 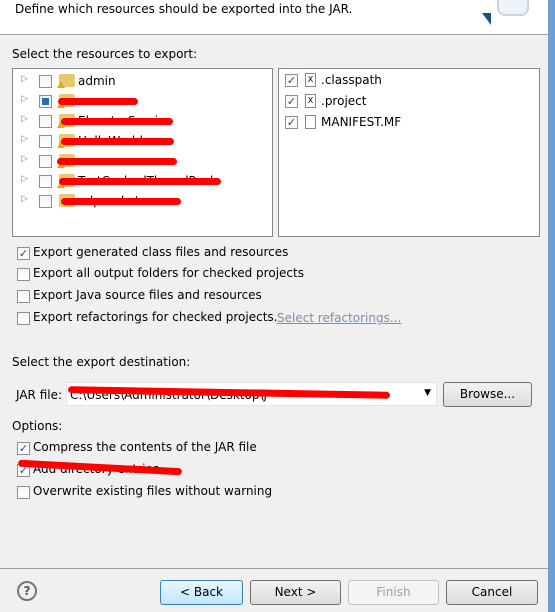 What do you see at coordinates (97, 81) in the screenshot?
I see `project-name: admin` at bounding box center [97, 81].